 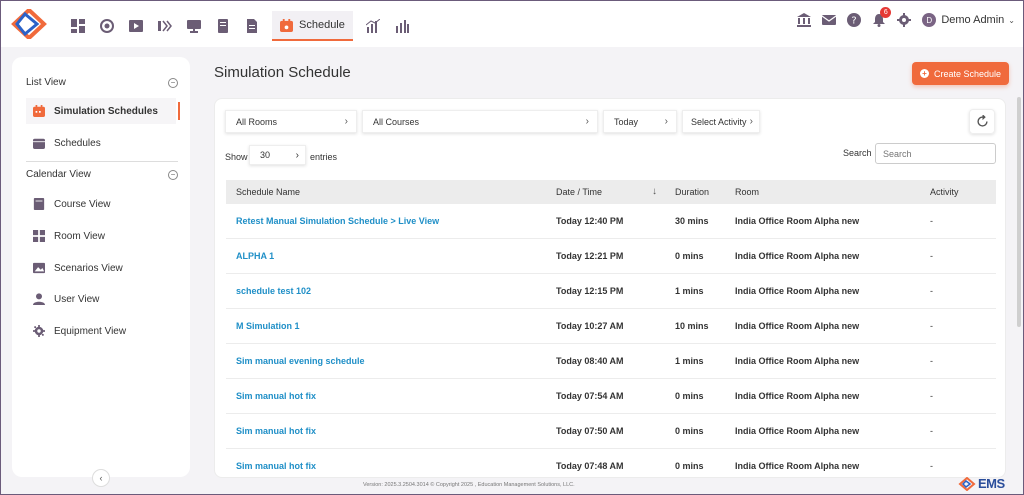 I want to click on mail-button, so click(x=829, y=20).